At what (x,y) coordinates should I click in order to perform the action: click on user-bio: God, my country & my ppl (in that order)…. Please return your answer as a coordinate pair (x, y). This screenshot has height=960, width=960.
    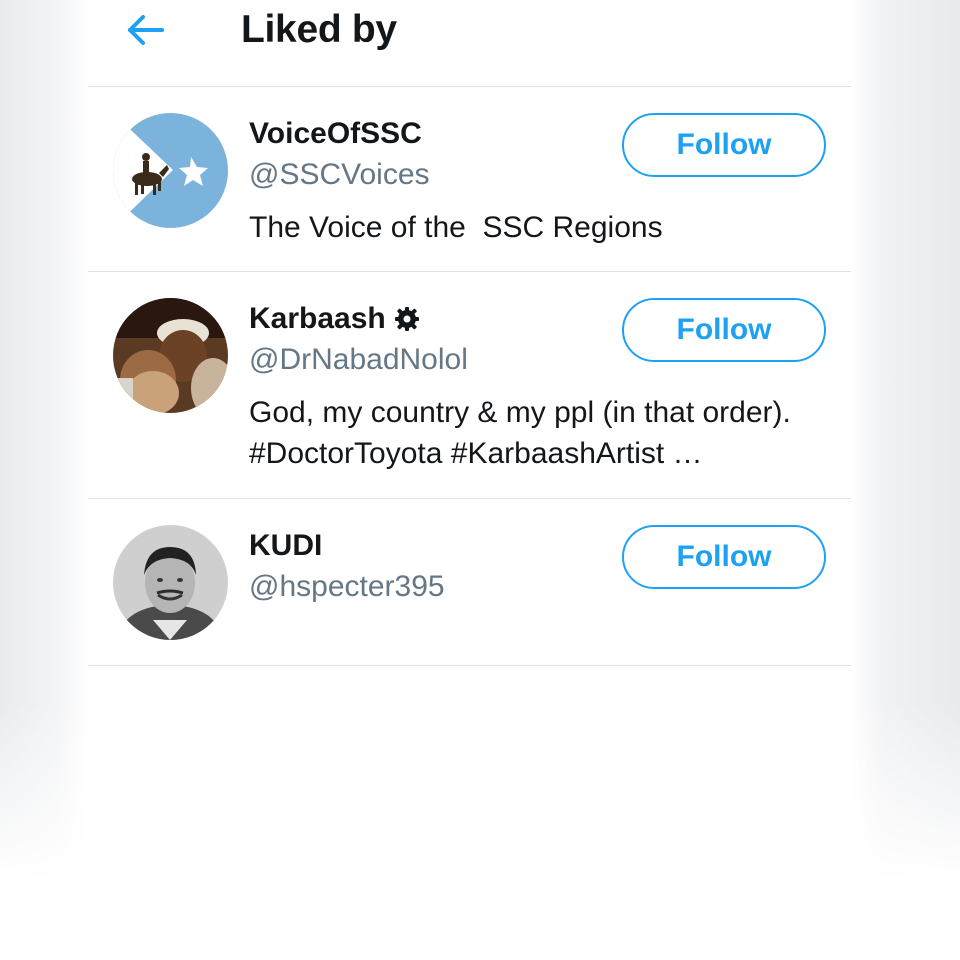
    Looking at the image, I should click on (524, 433).